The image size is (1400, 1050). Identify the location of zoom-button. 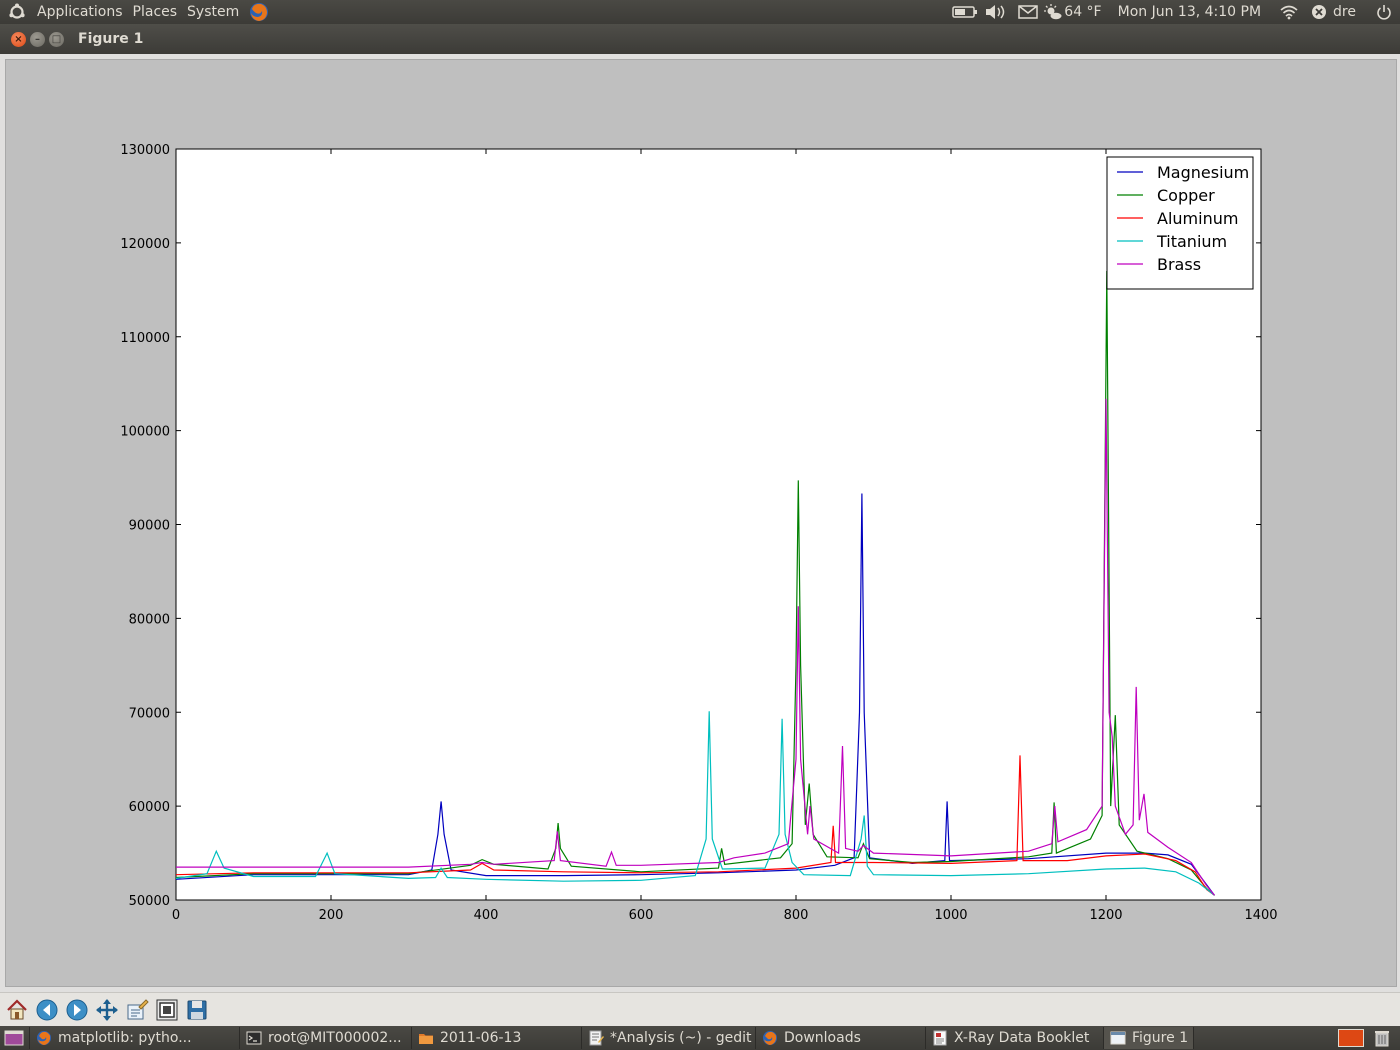
(167, 1010).